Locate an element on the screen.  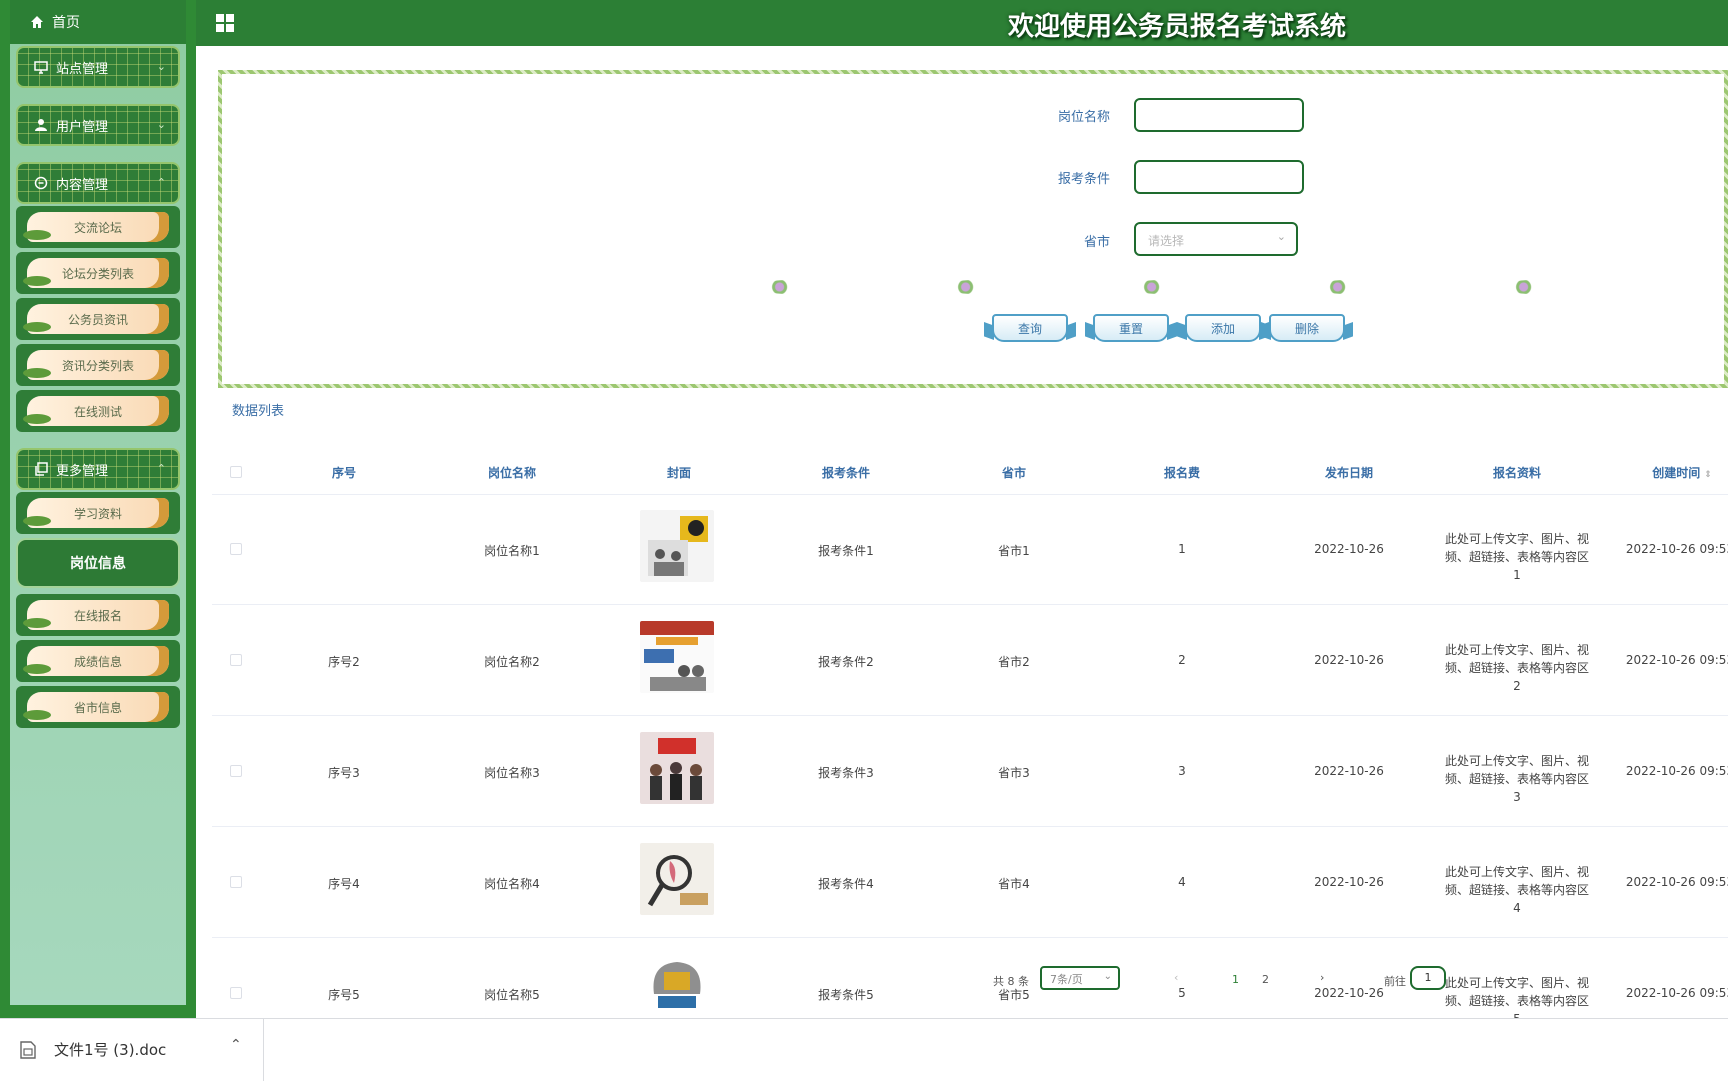
sidebar-item-label: 省市信息 is located at coordinates (96, 707).